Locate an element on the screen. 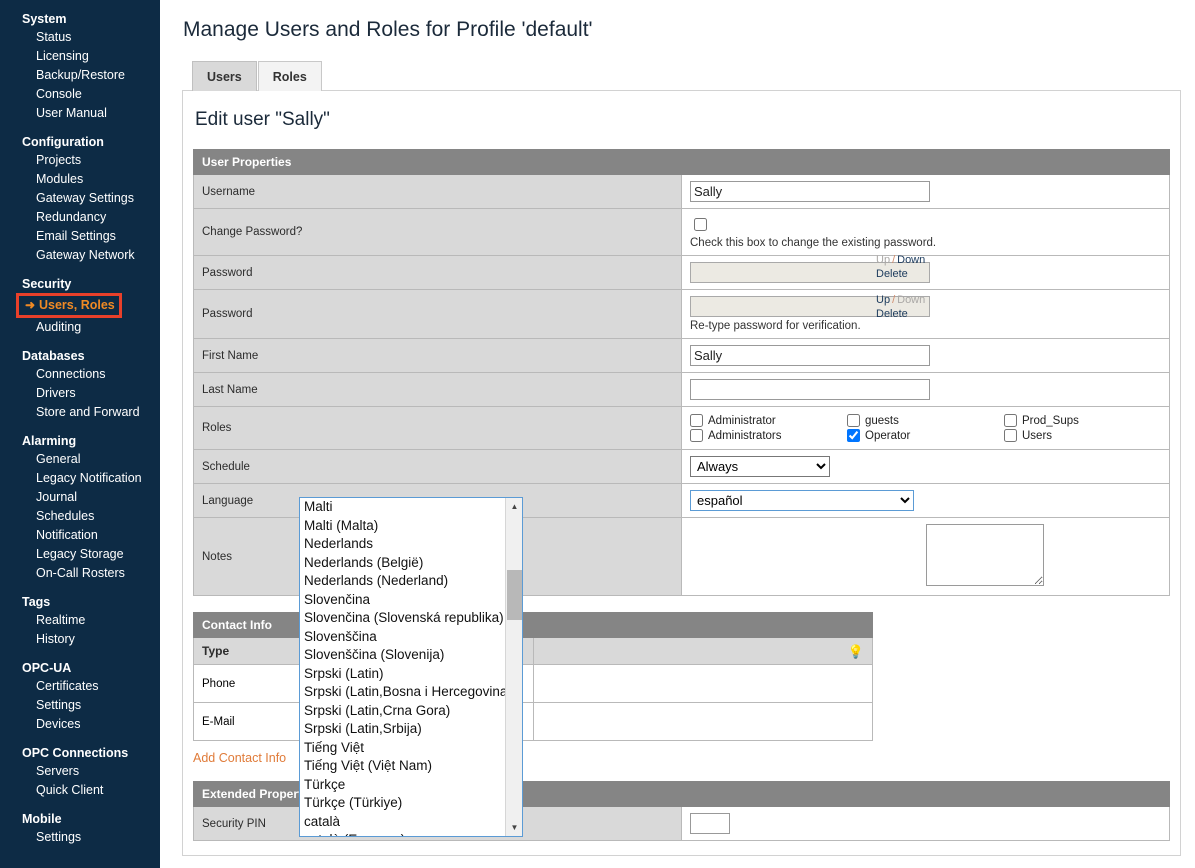  language-option-srpski-latin: Srpski (Latin) is located at coordinates (402, 674).